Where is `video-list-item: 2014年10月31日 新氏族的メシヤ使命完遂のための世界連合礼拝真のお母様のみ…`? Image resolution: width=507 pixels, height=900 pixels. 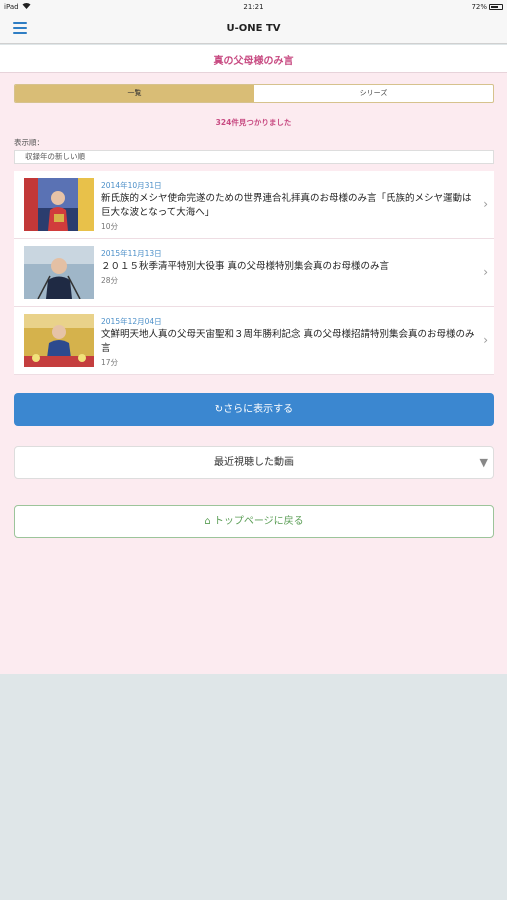
video-list-item: 2014年10月31日 新氏族的メシヤ使命完遂のための世界連合礼拝真のお母様のみ… is located at coordinates (254, 205).